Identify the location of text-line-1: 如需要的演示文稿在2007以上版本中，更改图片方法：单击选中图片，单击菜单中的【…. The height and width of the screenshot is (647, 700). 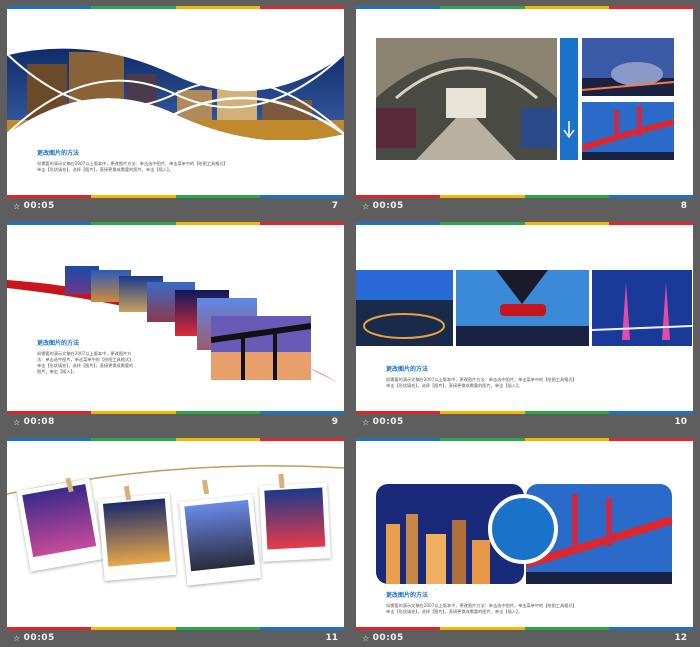
(85, 356).